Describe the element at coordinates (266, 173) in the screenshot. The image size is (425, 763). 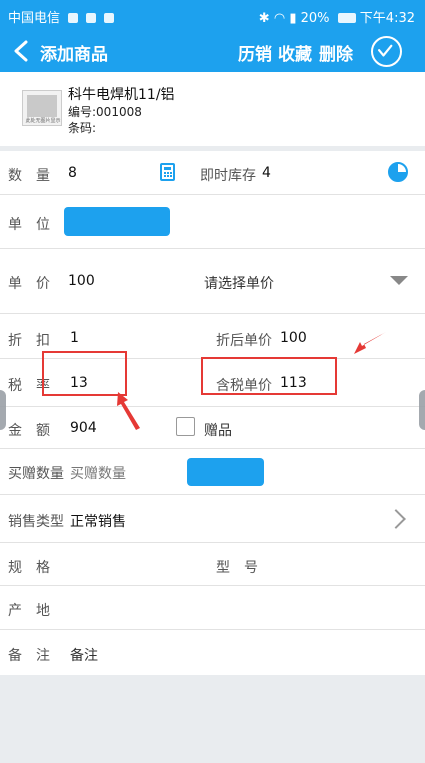
I see `stock-value: 4` at that location.